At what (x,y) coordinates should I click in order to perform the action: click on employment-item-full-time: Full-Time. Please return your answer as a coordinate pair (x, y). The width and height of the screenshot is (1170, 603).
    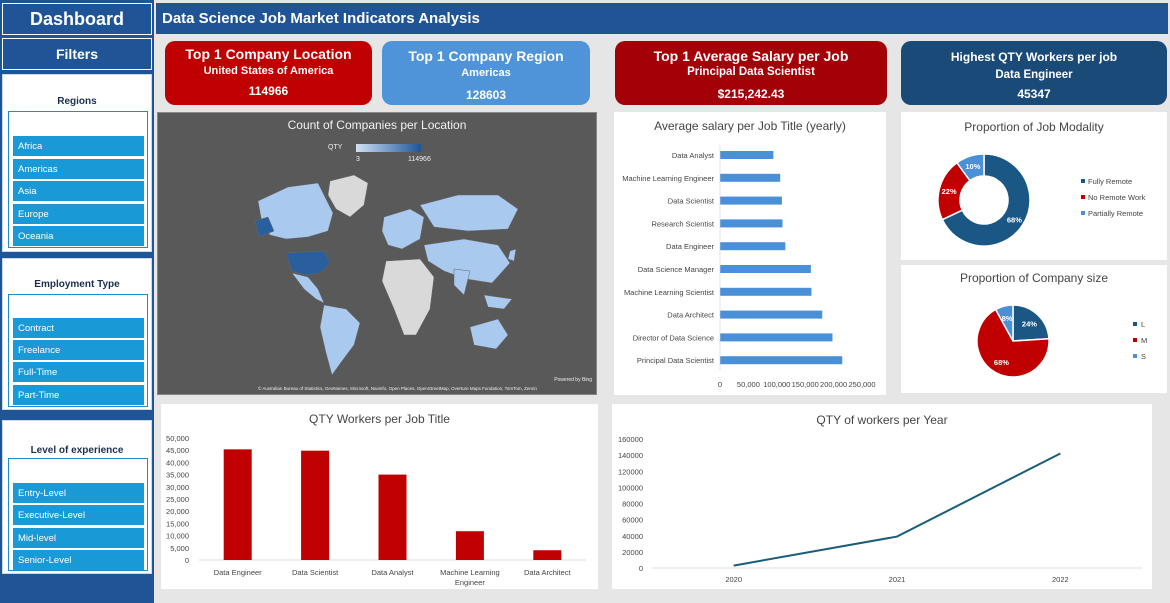
    Looking at the image, I should click on (78, 372).